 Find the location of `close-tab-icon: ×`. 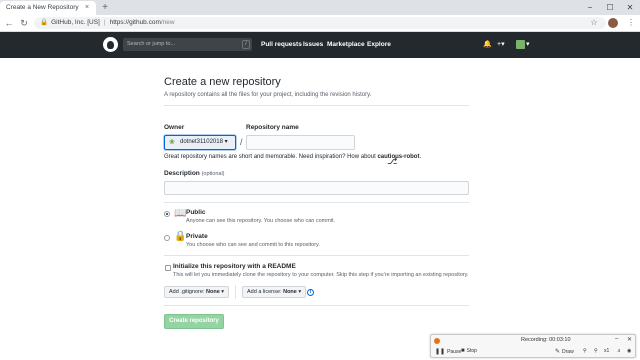

close-tab-icon: × is located at coordinates (87, 8).